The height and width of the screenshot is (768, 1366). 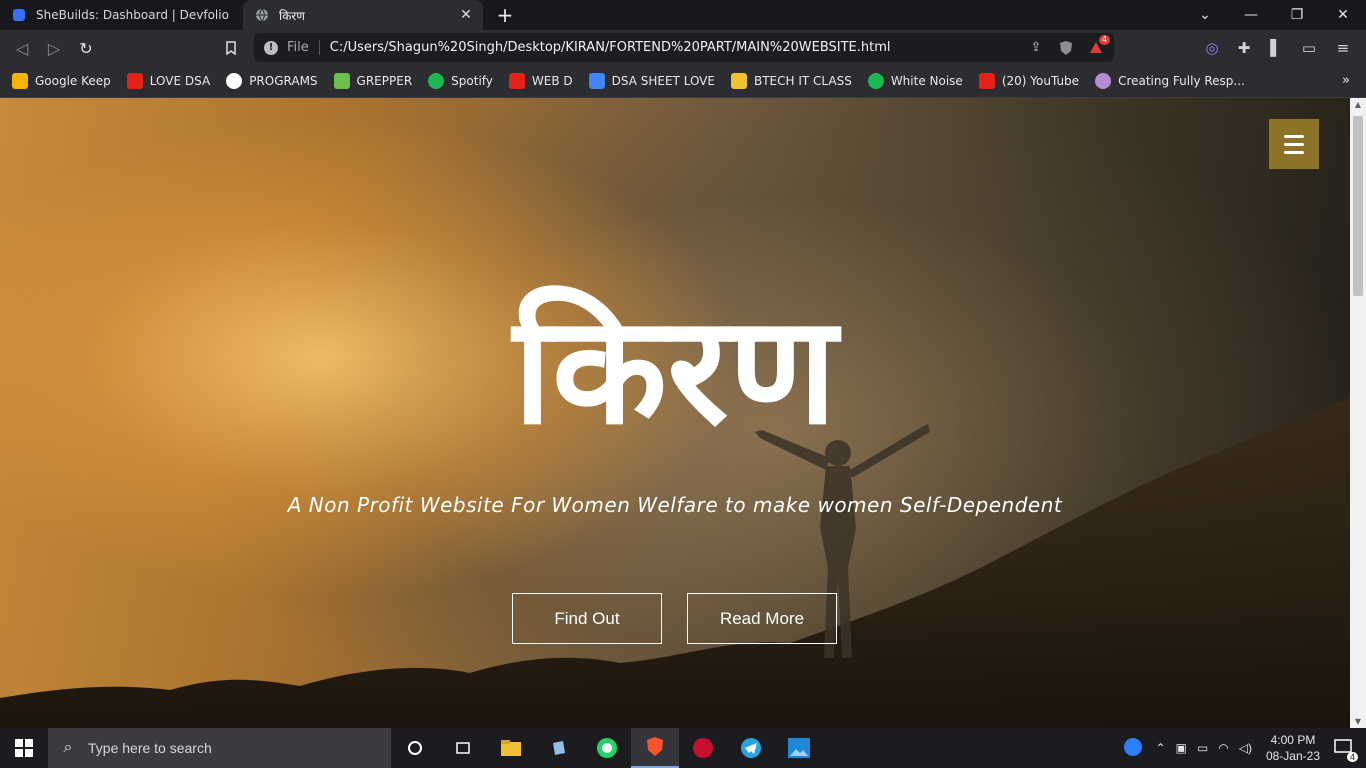 What do you see at coordinates (511, 748) in the screenshot?
I see `file-explorer-icon` at bounding box center [511, 748].